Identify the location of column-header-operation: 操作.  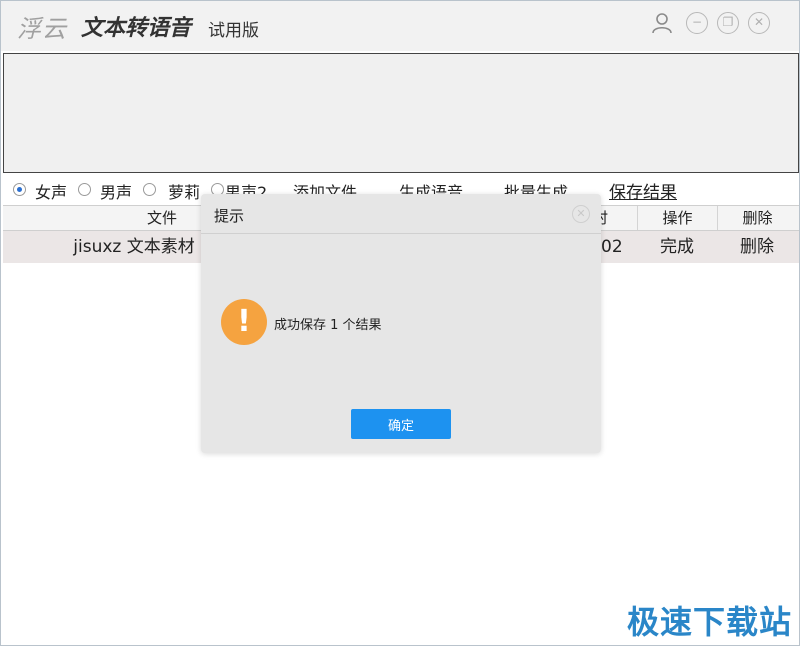
(677, 218).